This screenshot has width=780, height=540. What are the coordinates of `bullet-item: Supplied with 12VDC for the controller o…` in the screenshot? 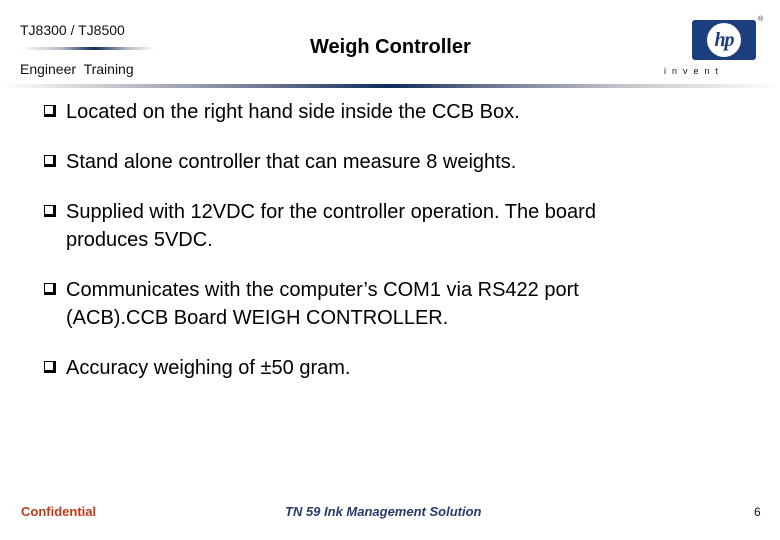 It's located at (394, 226).